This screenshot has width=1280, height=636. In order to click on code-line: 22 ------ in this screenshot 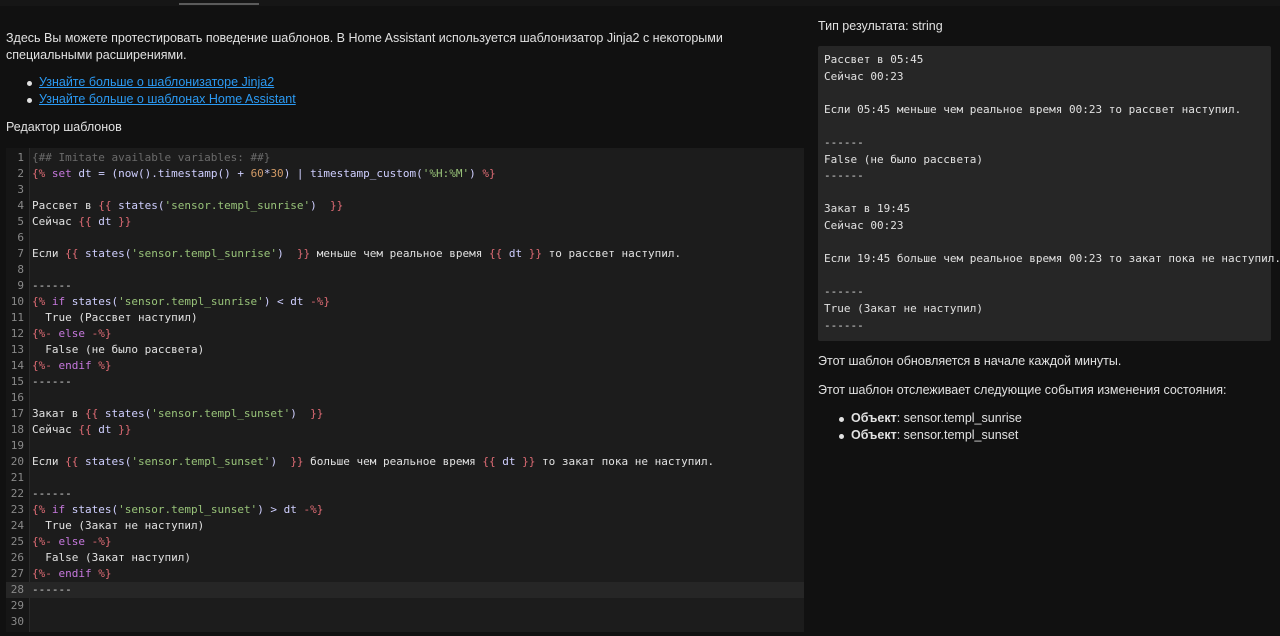, I will do `click(405, 494)`.